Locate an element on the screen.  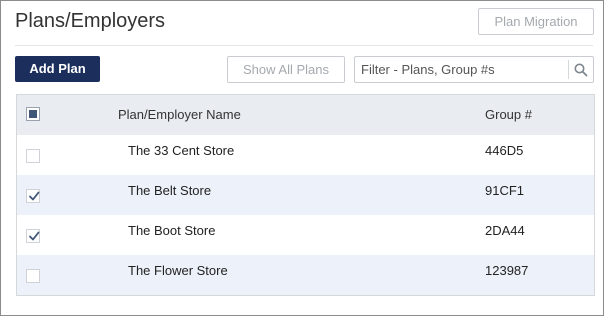
page-title: Plans/Employers is located at coordinates (90, 21).